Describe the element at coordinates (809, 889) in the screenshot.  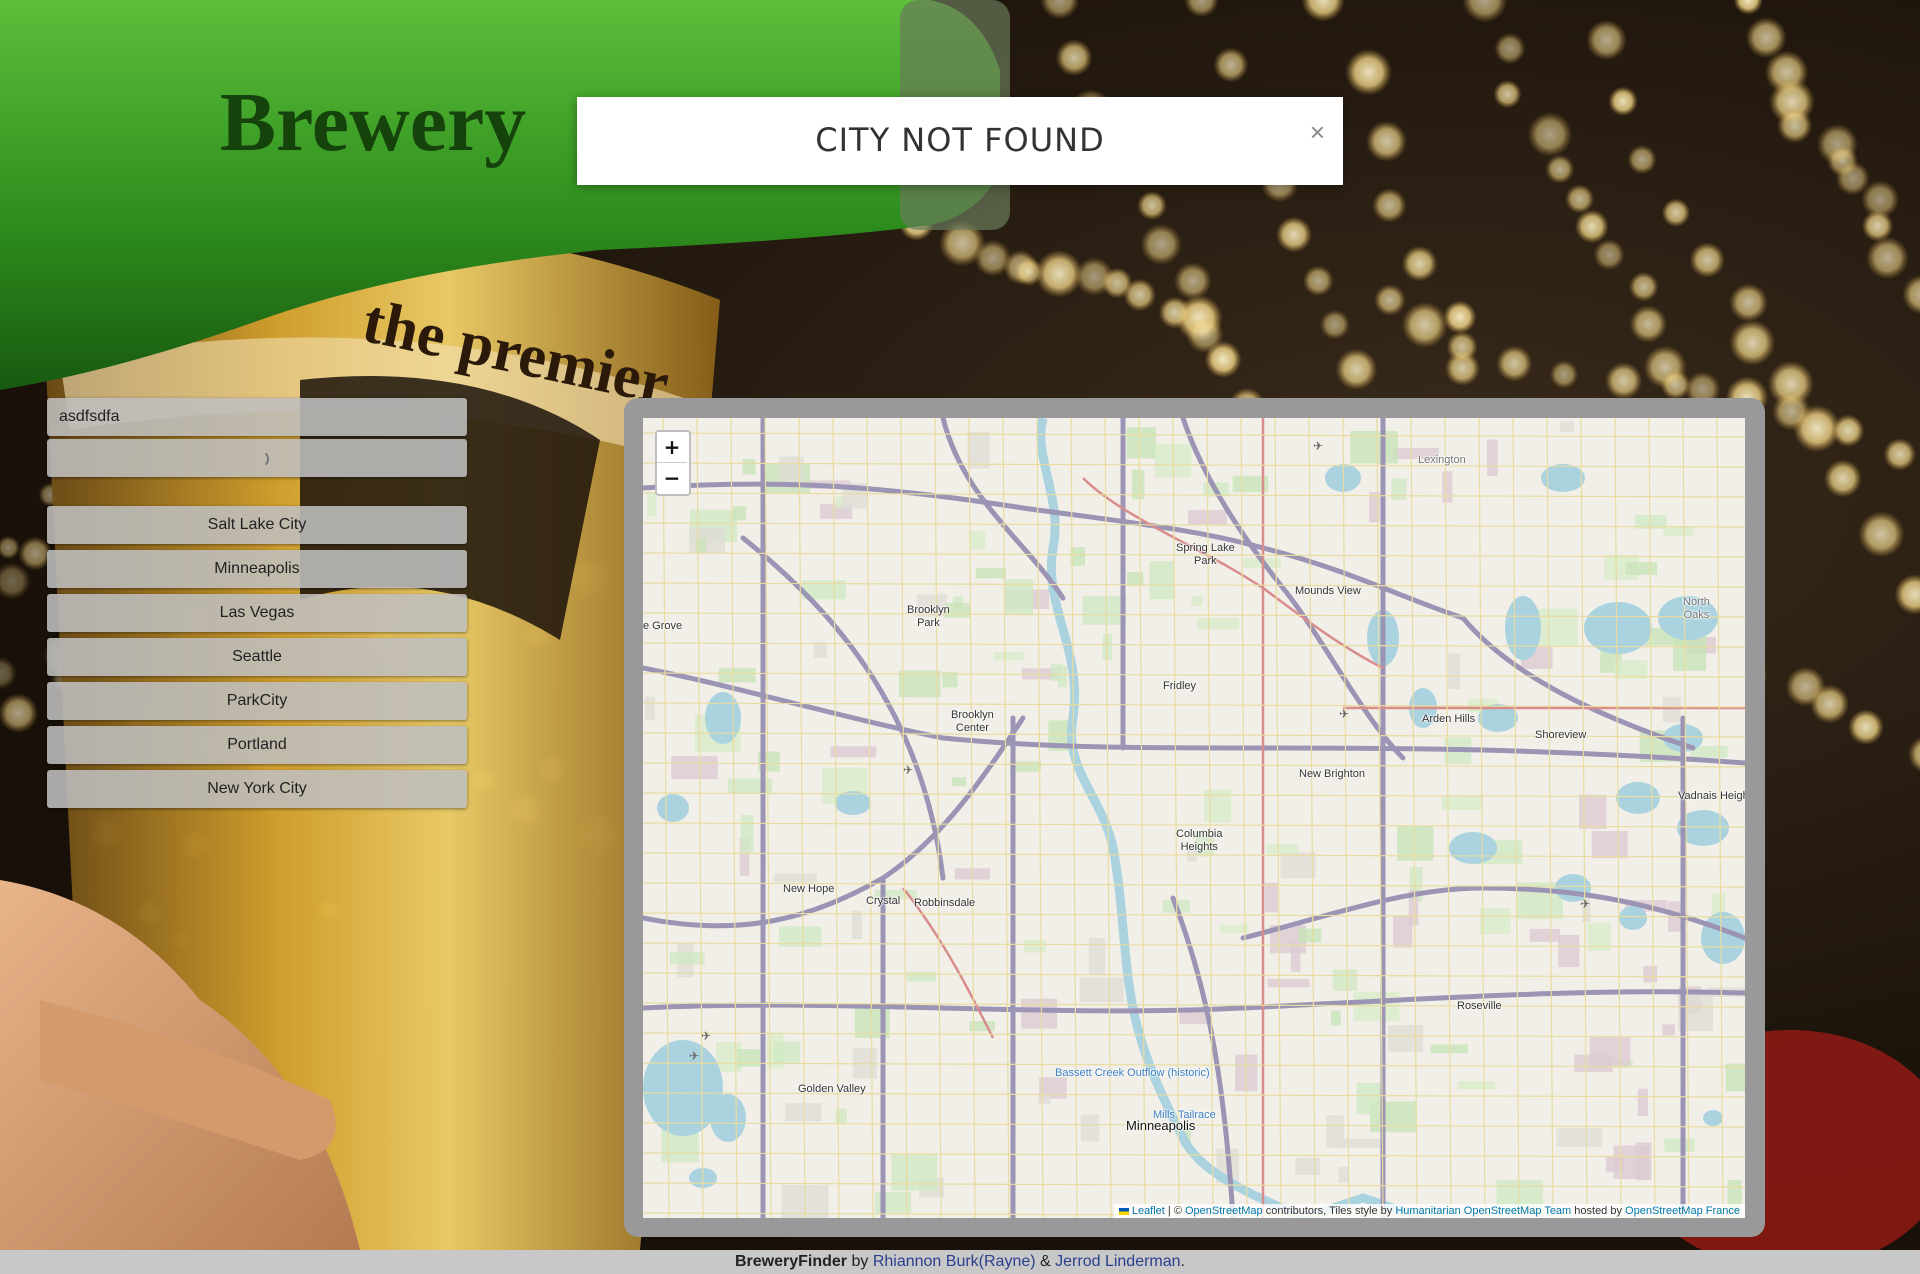
I see `place-new-hope: New Hope` at that location.